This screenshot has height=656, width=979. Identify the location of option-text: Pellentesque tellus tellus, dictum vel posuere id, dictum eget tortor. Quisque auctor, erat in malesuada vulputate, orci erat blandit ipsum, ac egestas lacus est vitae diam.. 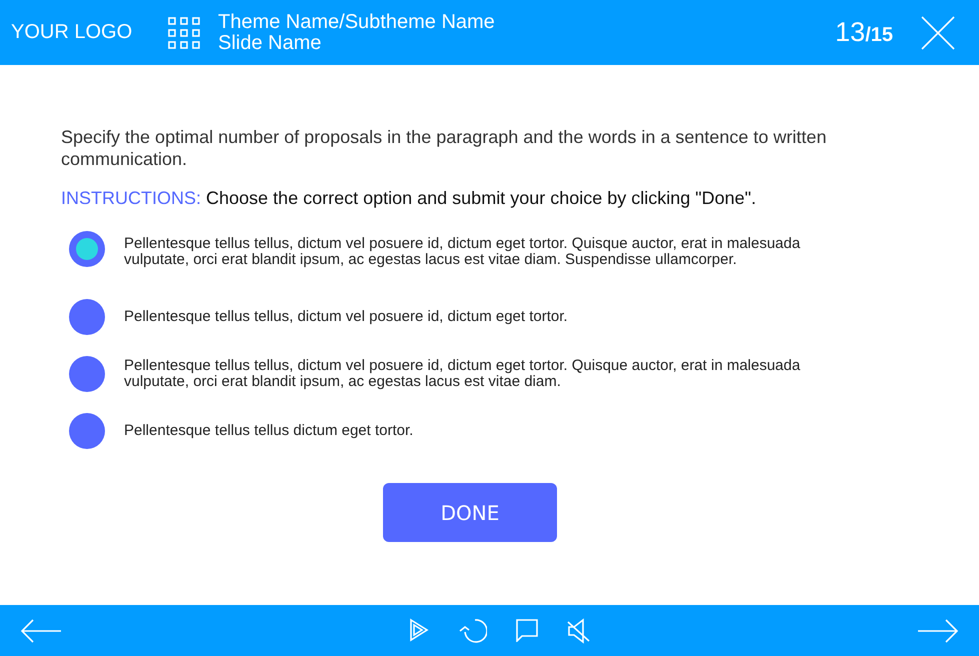
(463, 374).